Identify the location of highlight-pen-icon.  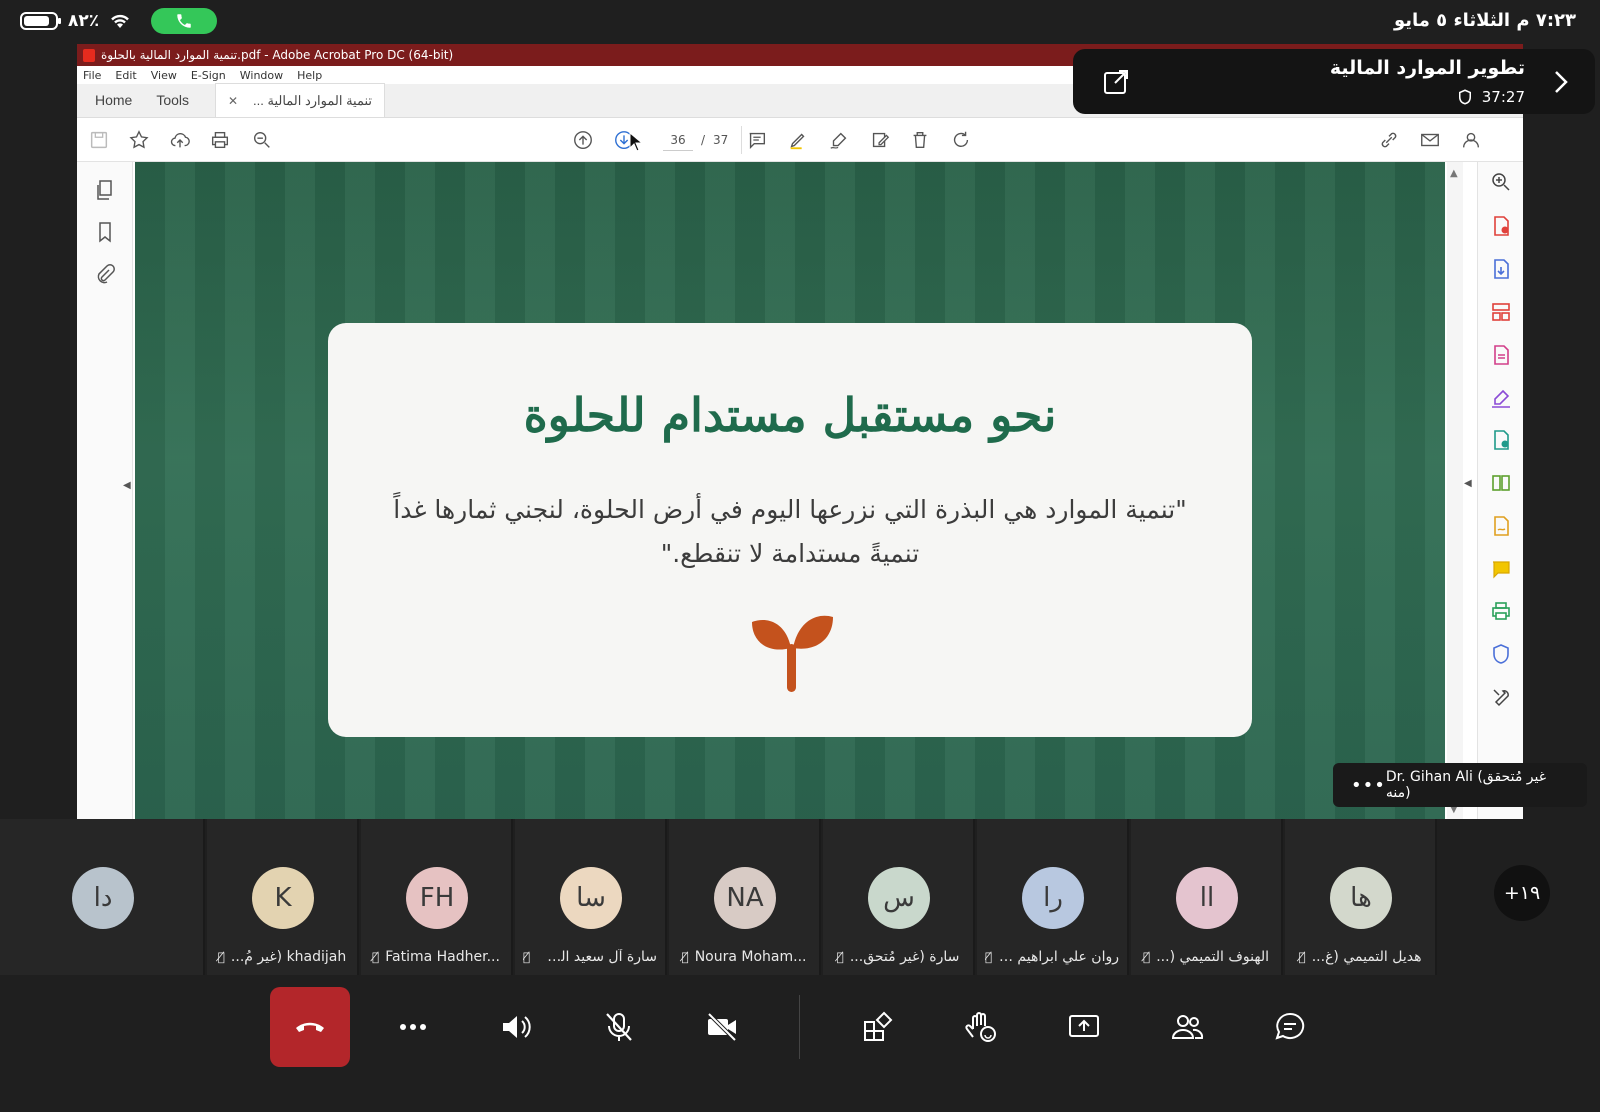
(798, 140).